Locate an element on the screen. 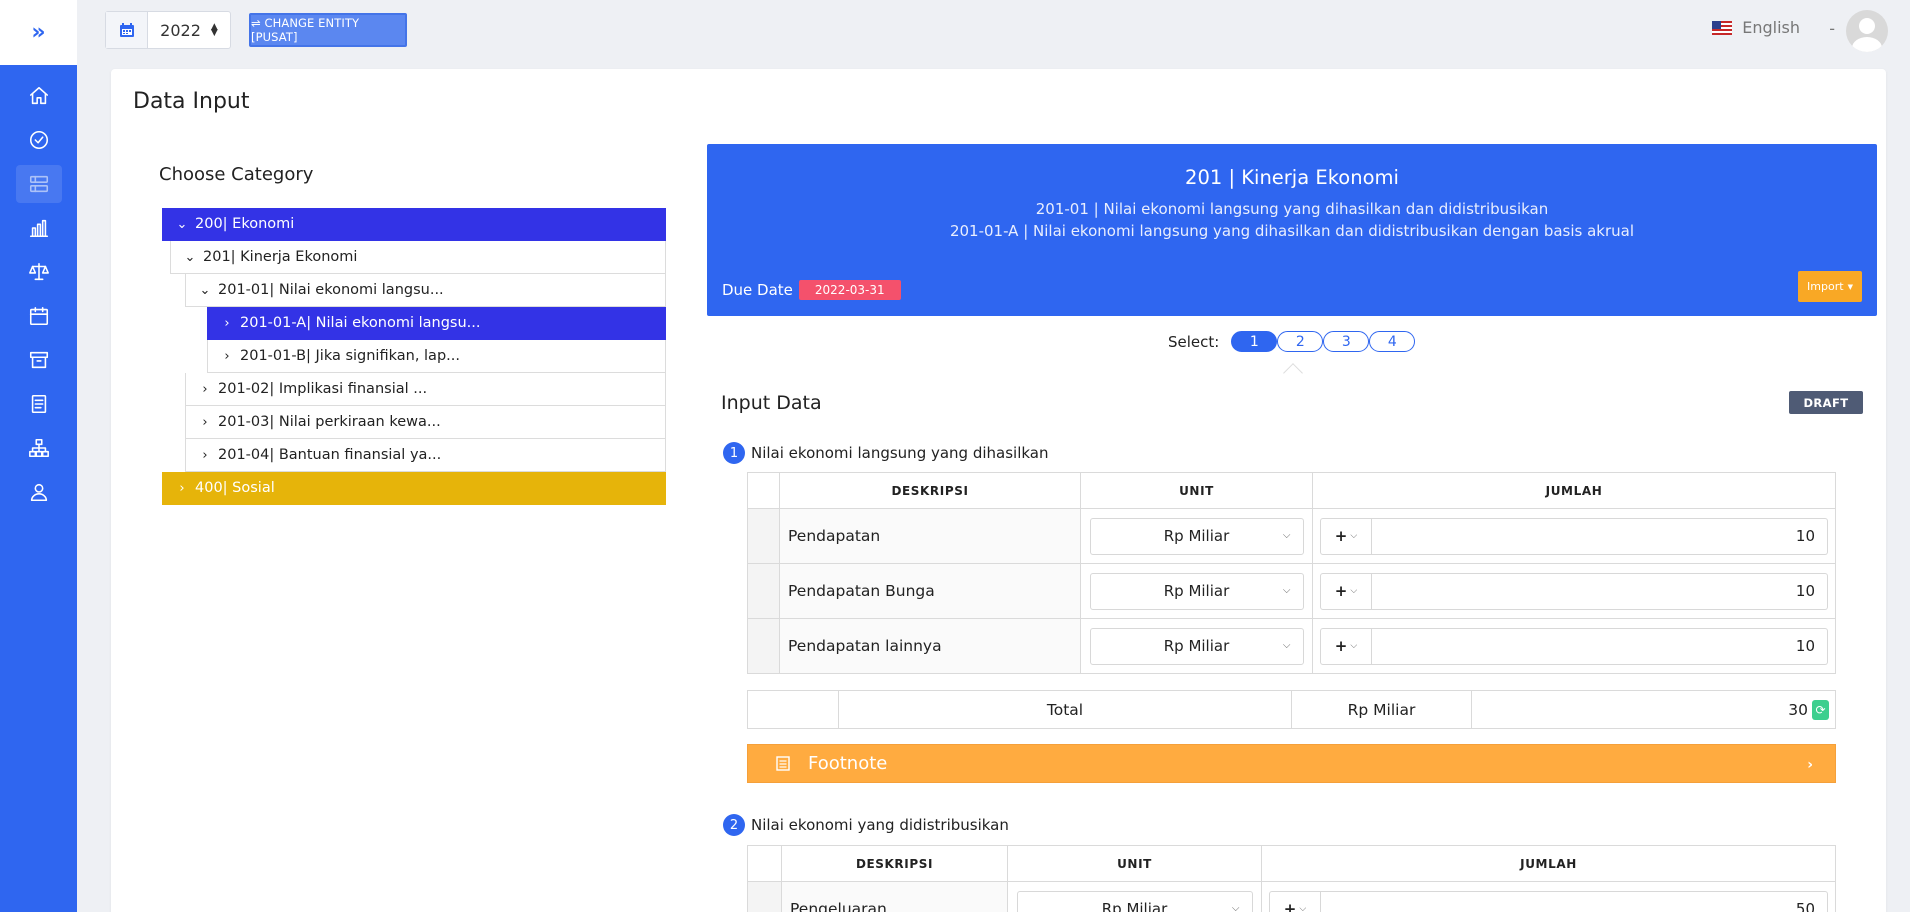 This screenshot has width=1910, height=912. bar-chart-icon is located at coordinates (38, 228).